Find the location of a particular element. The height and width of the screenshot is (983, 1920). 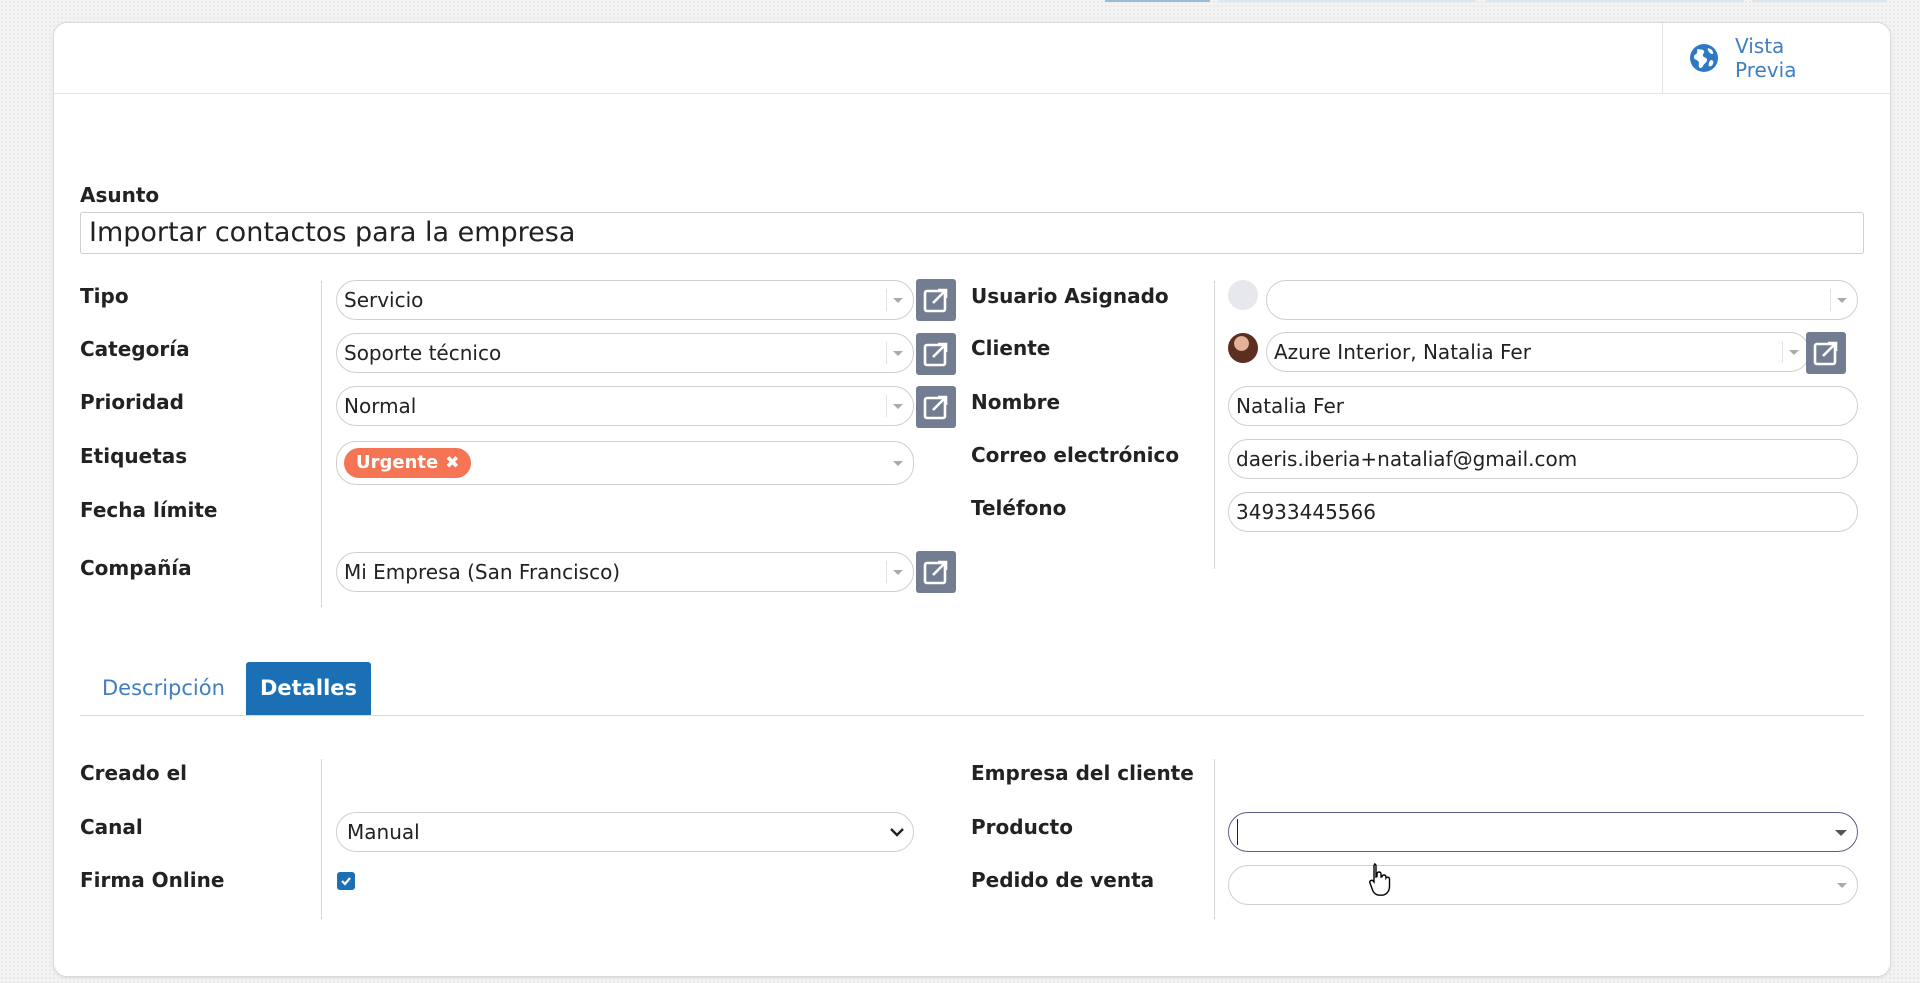

firma-online-checkbox is located at coordinates (346, 881).